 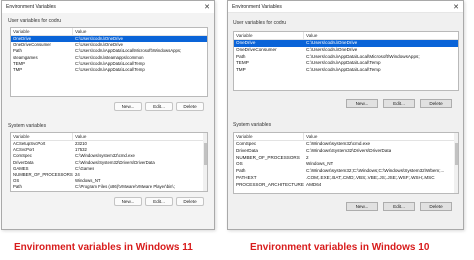 What do you see at coordinates (109, 32) in the screenshot?
I see `win11-user-list-header: Variable Value` at bounding box center [109, 32].